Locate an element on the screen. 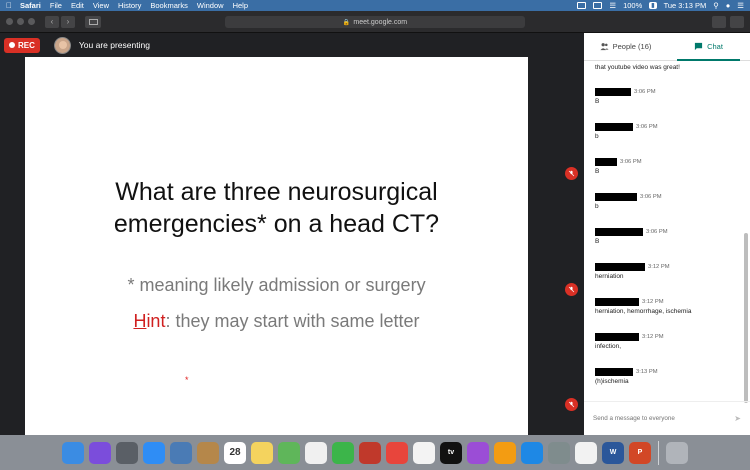  system-preferences-icon is located at coordinates (559, 452).